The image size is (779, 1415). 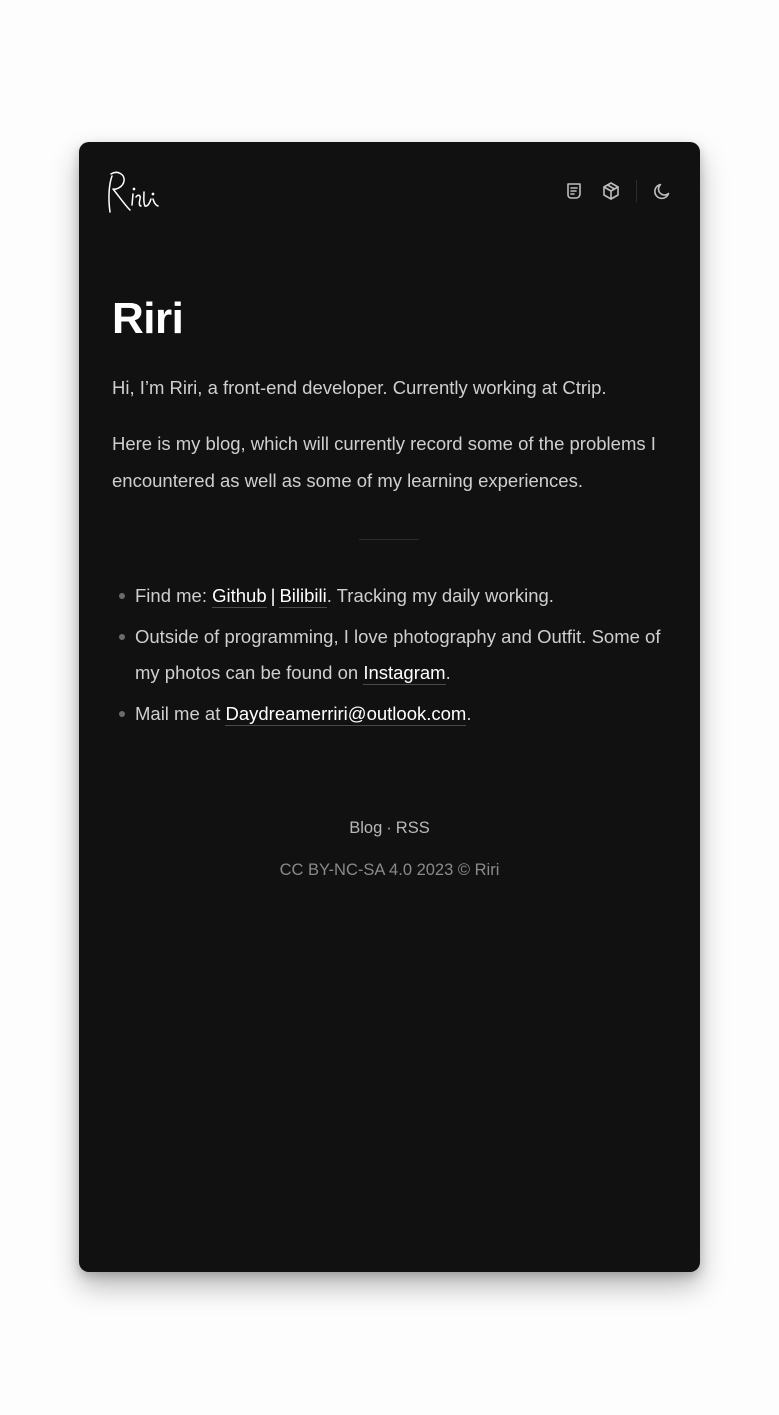 I want to click on find-me-suffix: . Tracking my daily working., so click(x=440, y=595).